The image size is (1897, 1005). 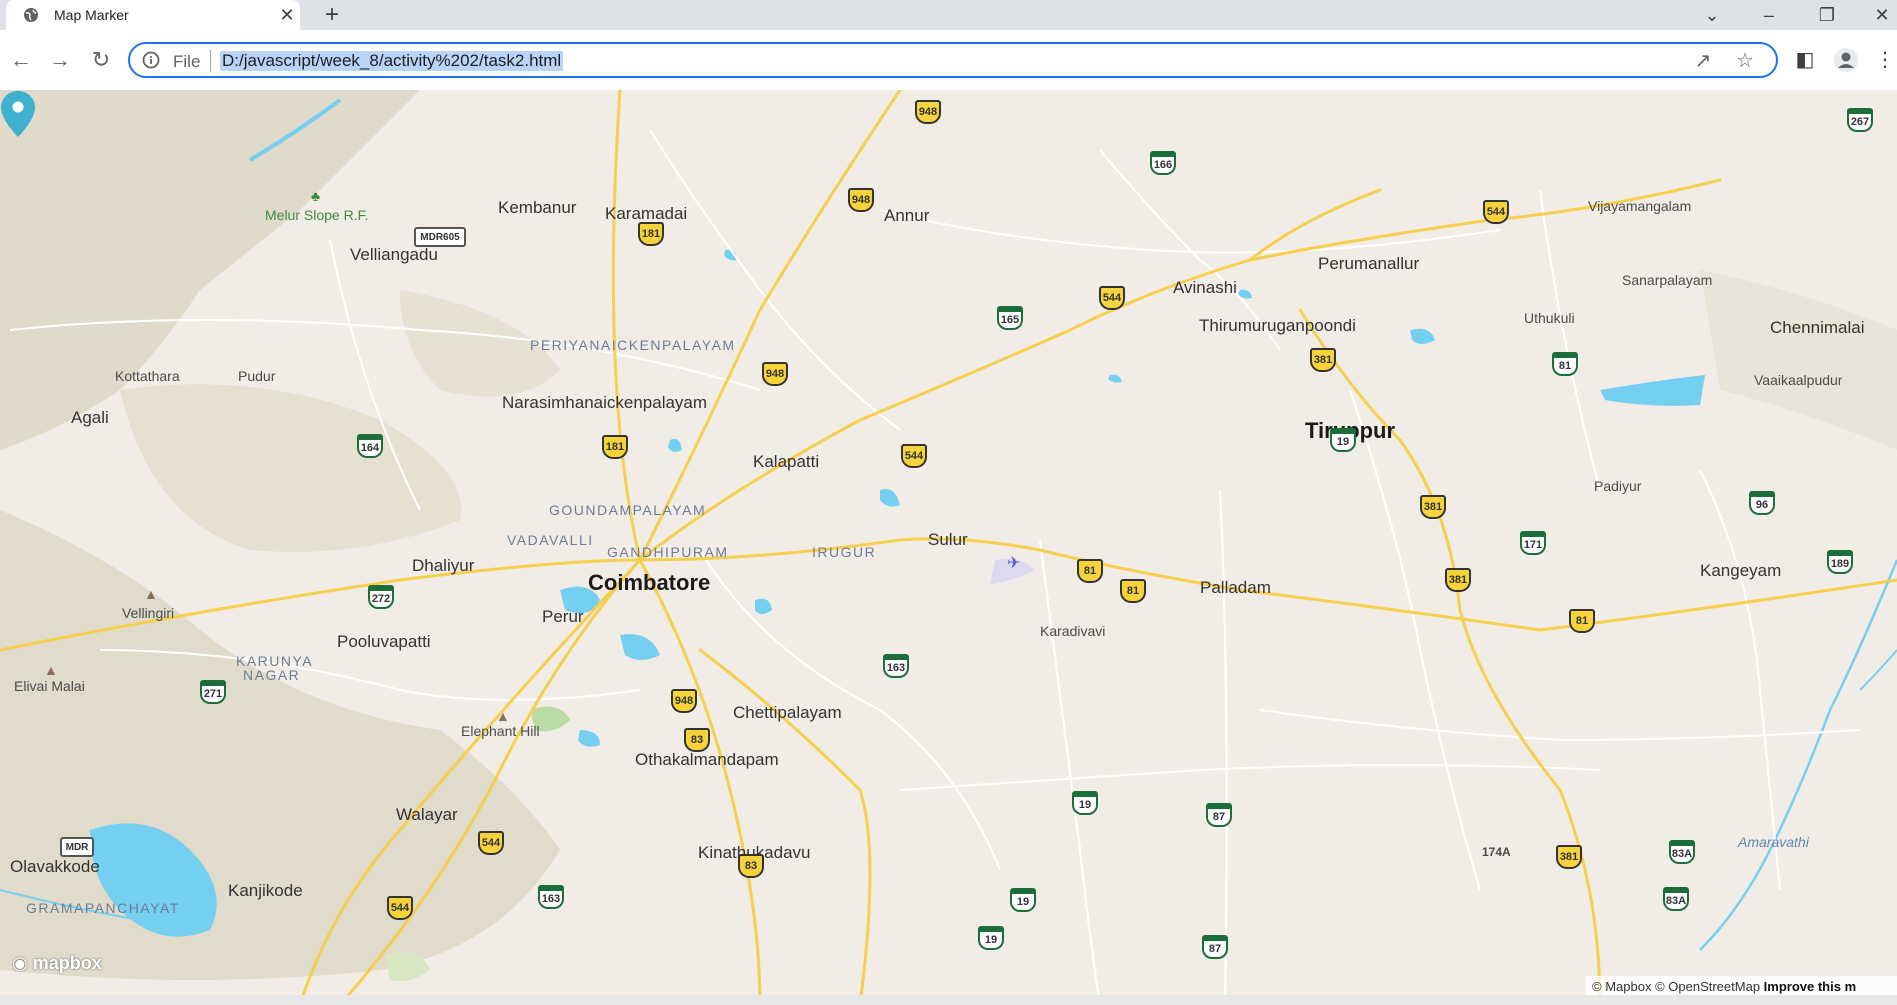 What do you see at coordinates (153, 15) in the screenshot?
I see `tab-map-marker: Map Marker ✕` at bounding box center [153, 15].